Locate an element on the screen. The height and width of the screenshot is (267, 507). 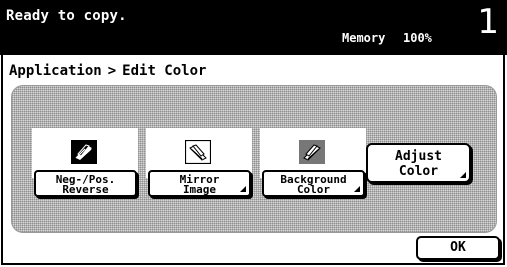
button-label-line2: Image is located at coordinates (199, 189).